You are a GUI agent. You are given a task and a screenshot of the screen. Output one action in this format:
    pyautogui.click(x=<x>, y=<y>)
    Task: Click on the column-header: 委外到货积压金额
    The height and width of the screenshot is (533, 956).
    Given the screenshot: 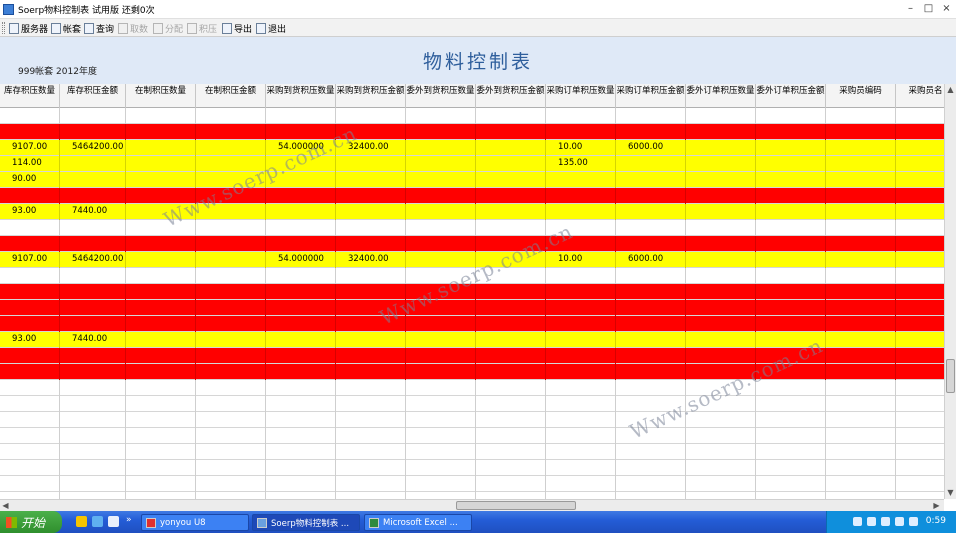 What is the action you would take?
    pyautogui.click(x=511, y=96)
    